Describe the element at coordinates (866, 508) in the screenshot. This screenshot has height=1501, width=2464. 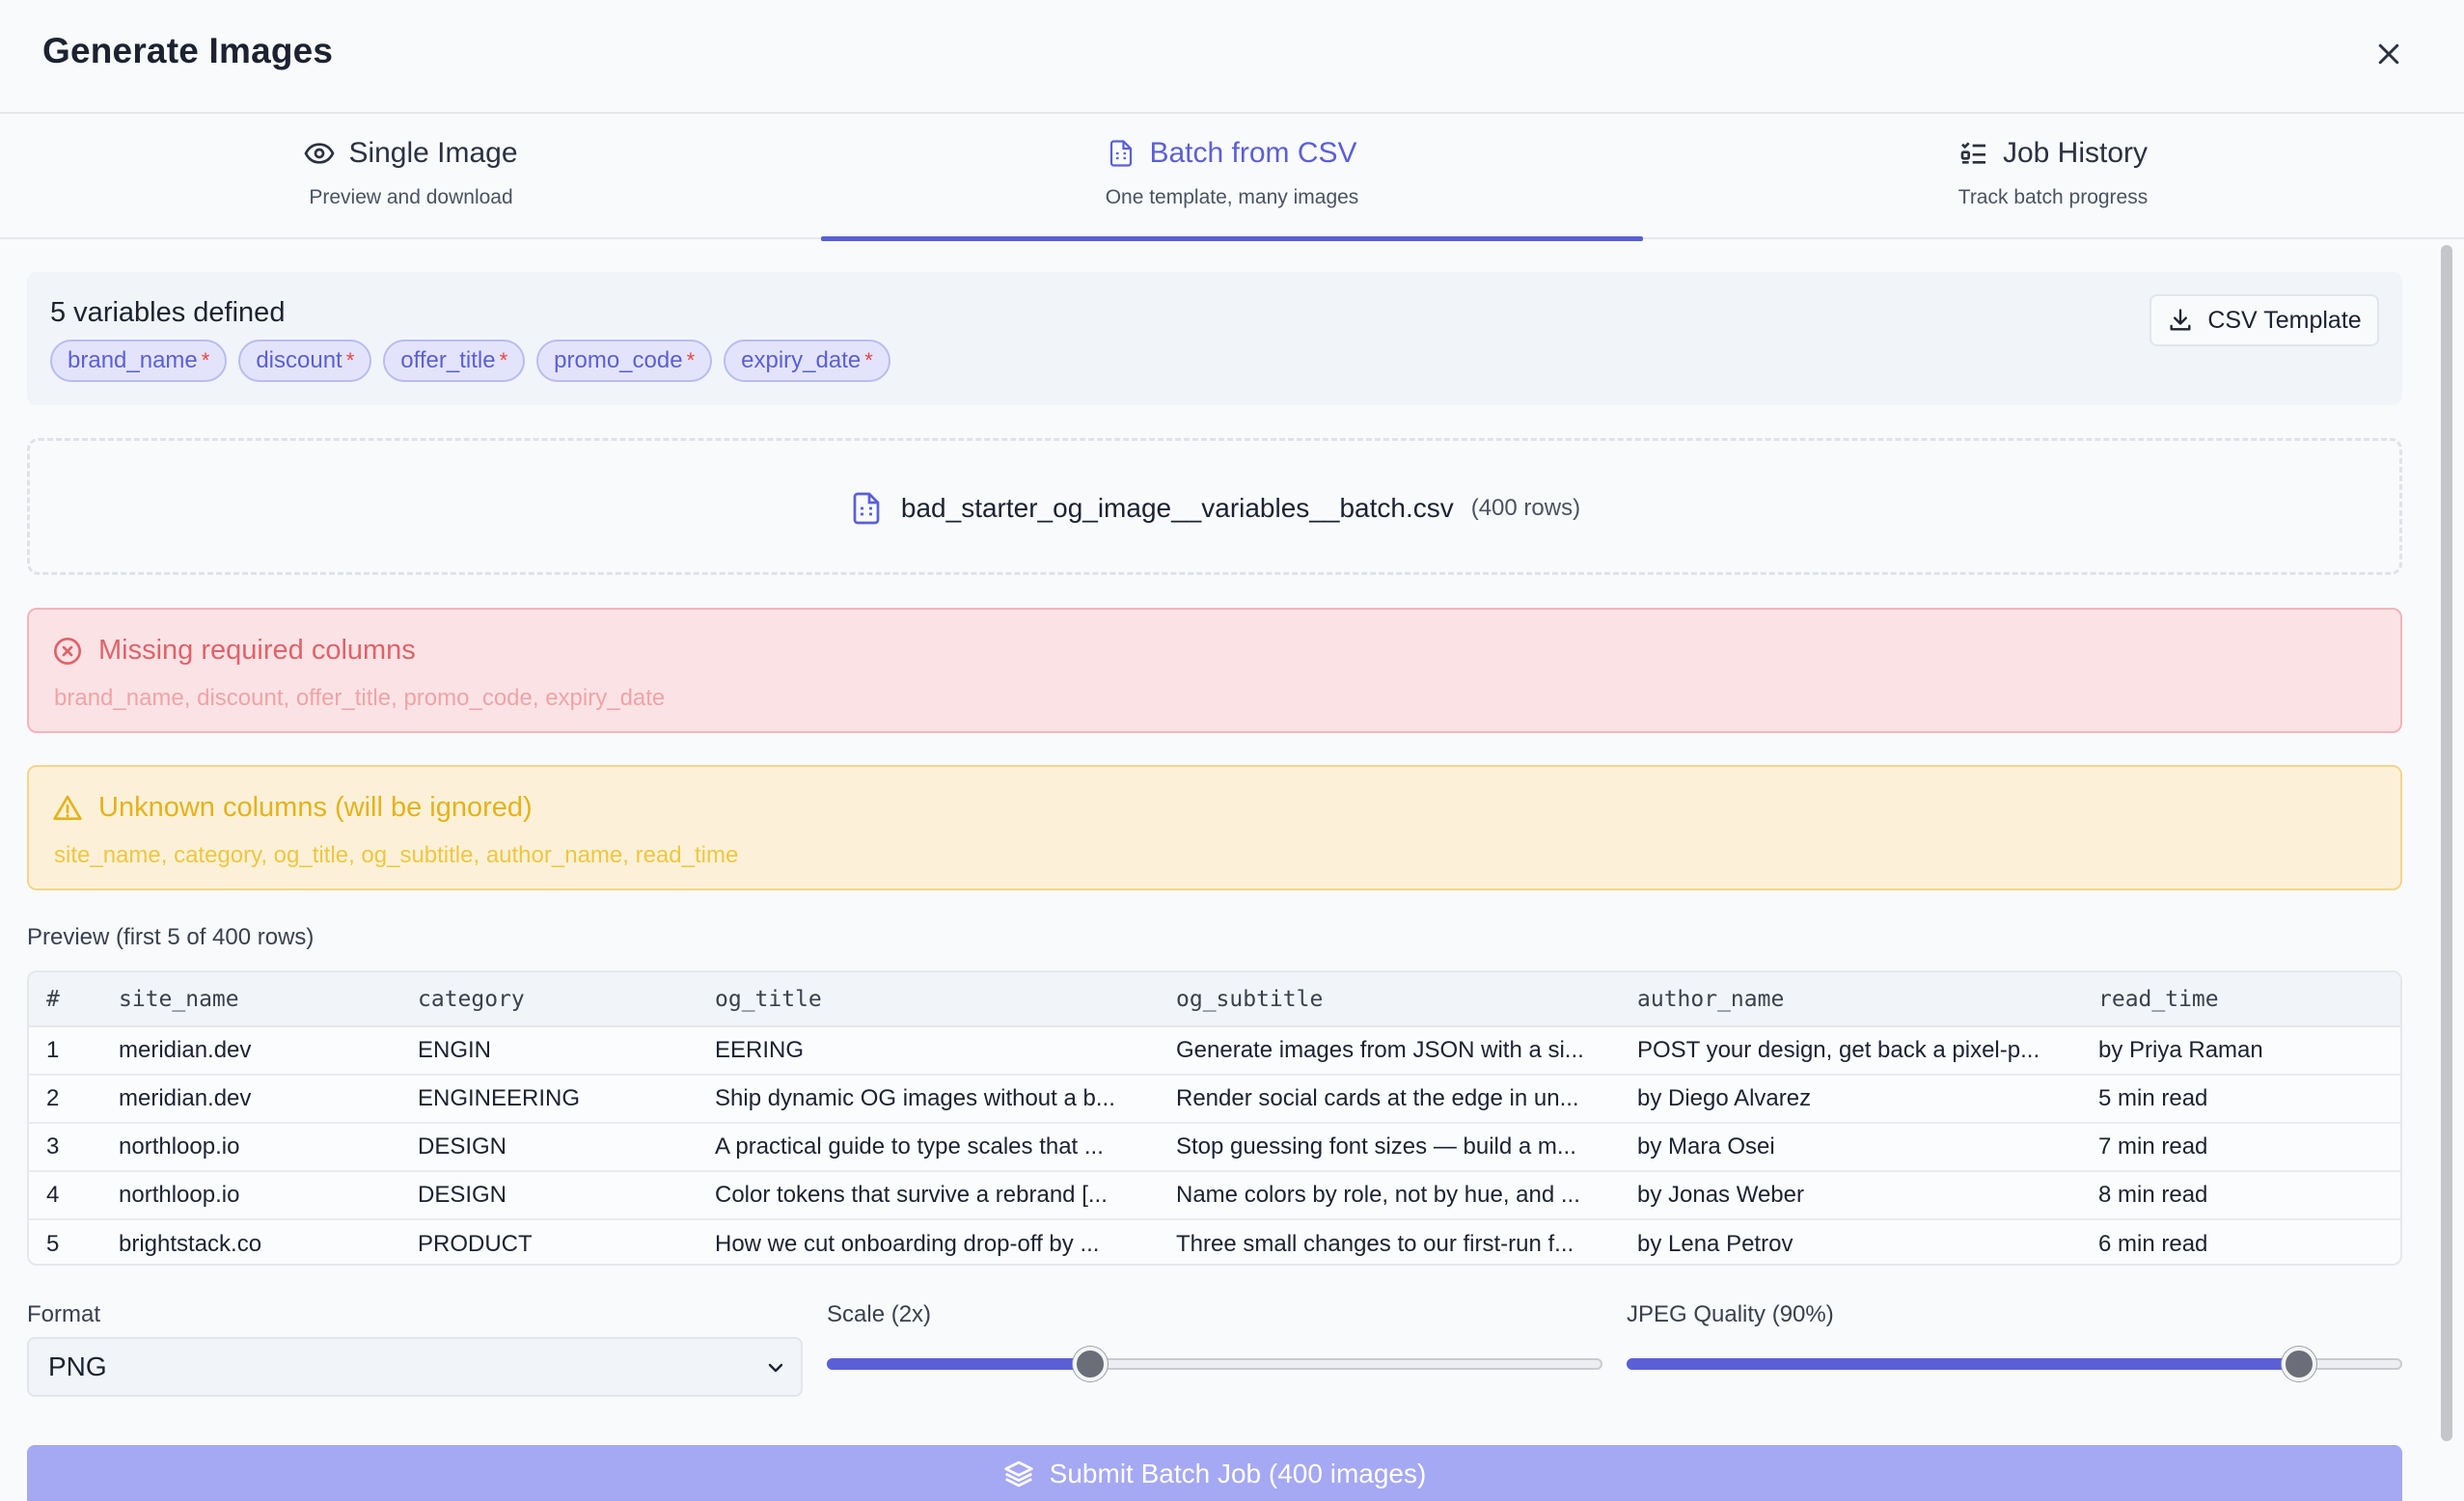
I see `file-spreadsheet-icon` at that location.